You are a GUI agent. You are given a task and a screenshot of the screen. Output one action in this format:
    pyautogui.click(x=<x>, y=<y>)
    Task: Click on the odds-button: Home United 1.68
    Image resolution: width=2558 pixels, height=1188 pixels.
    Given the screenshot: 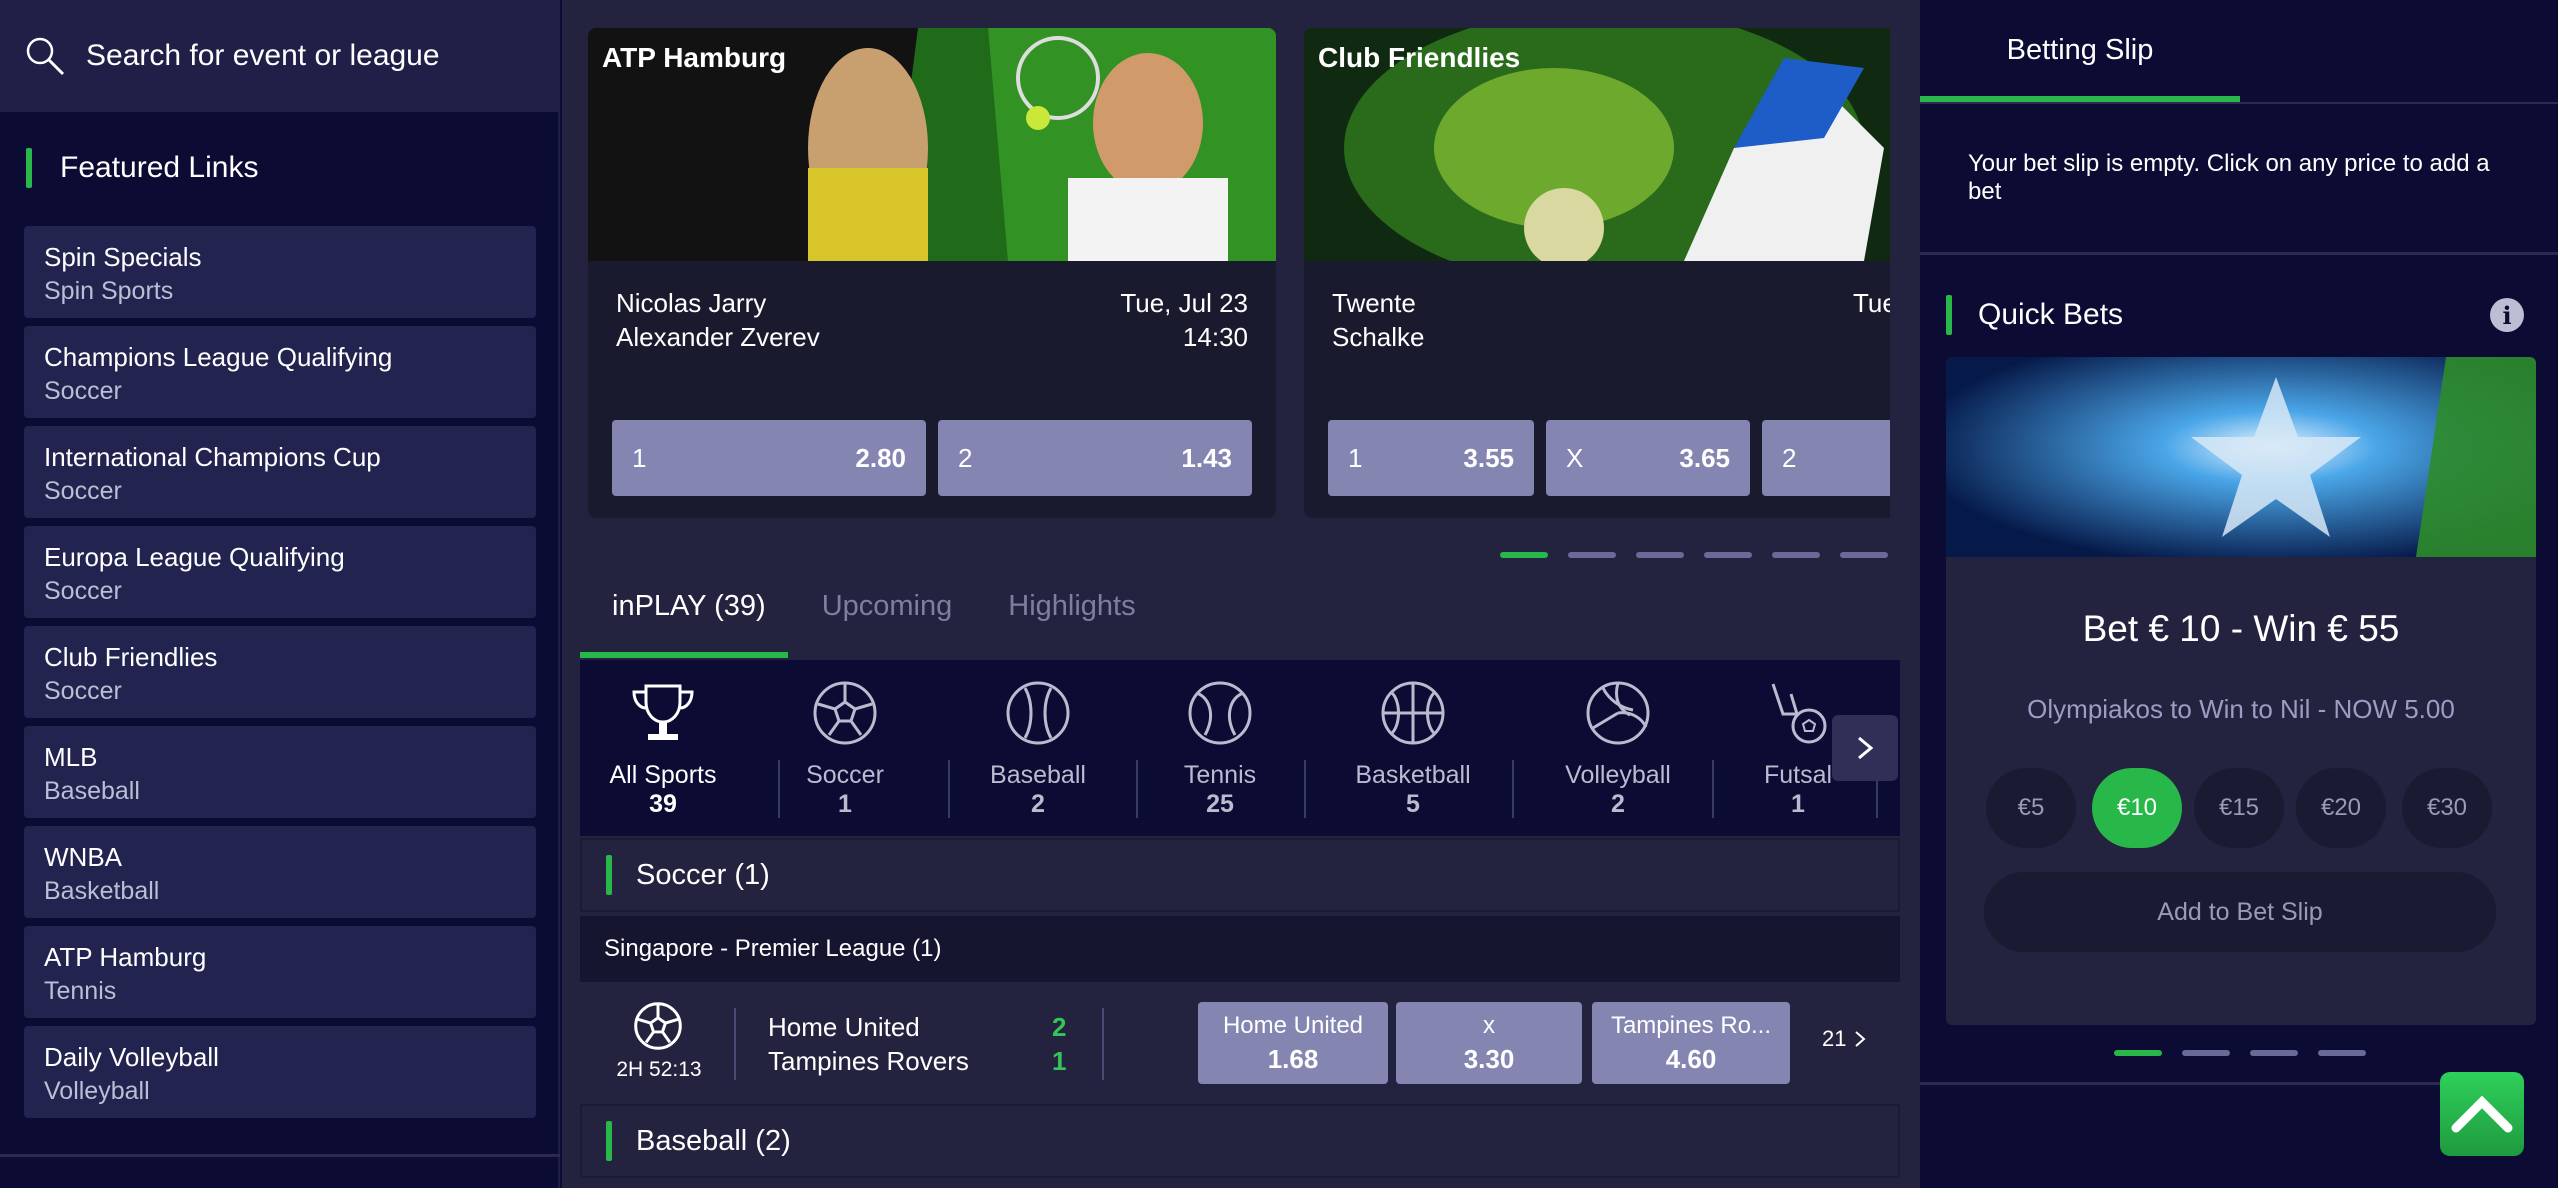 What is the action you would take?
    pyautogui.click(x=1293, y=1043)
    